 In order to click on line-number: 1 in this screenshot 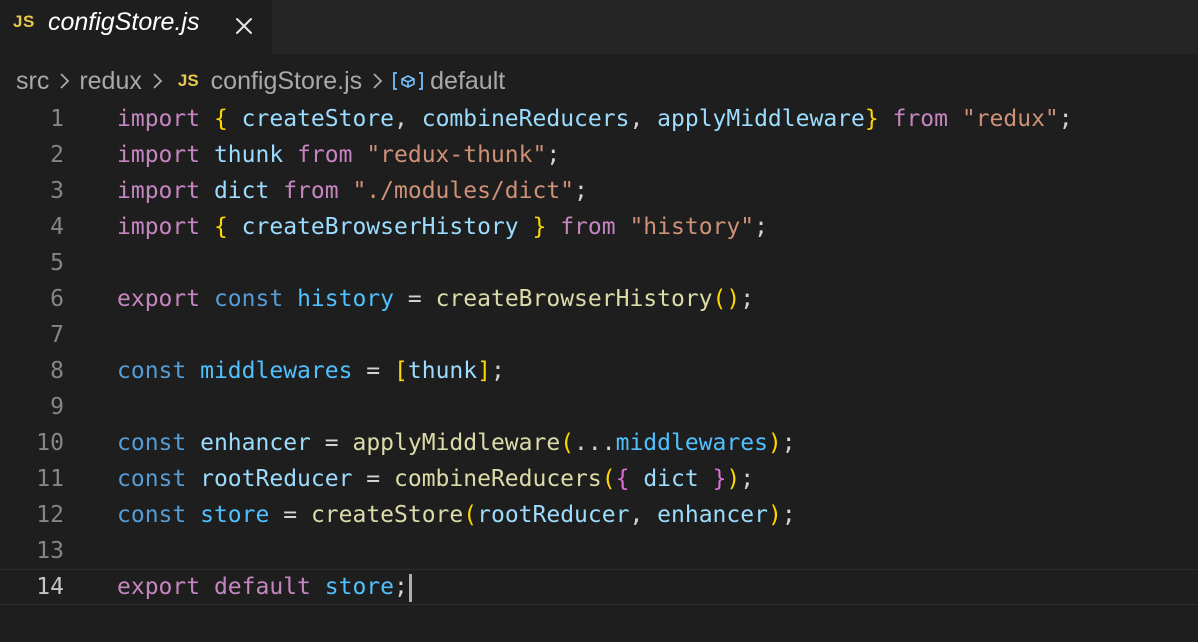, I will do `click(57, 119)`.